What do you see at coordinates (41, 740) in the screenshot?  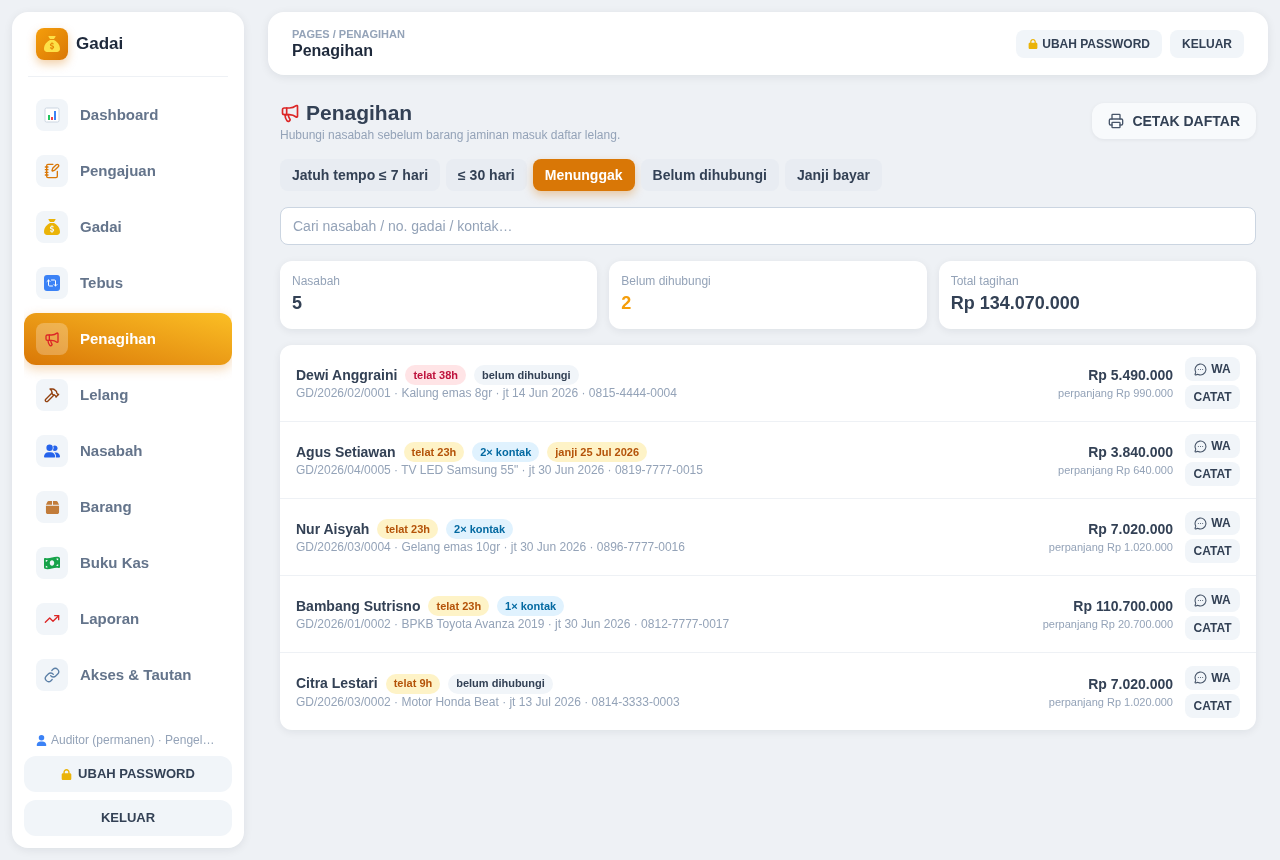 I see `user-icon` at bounding box center [41, 740].